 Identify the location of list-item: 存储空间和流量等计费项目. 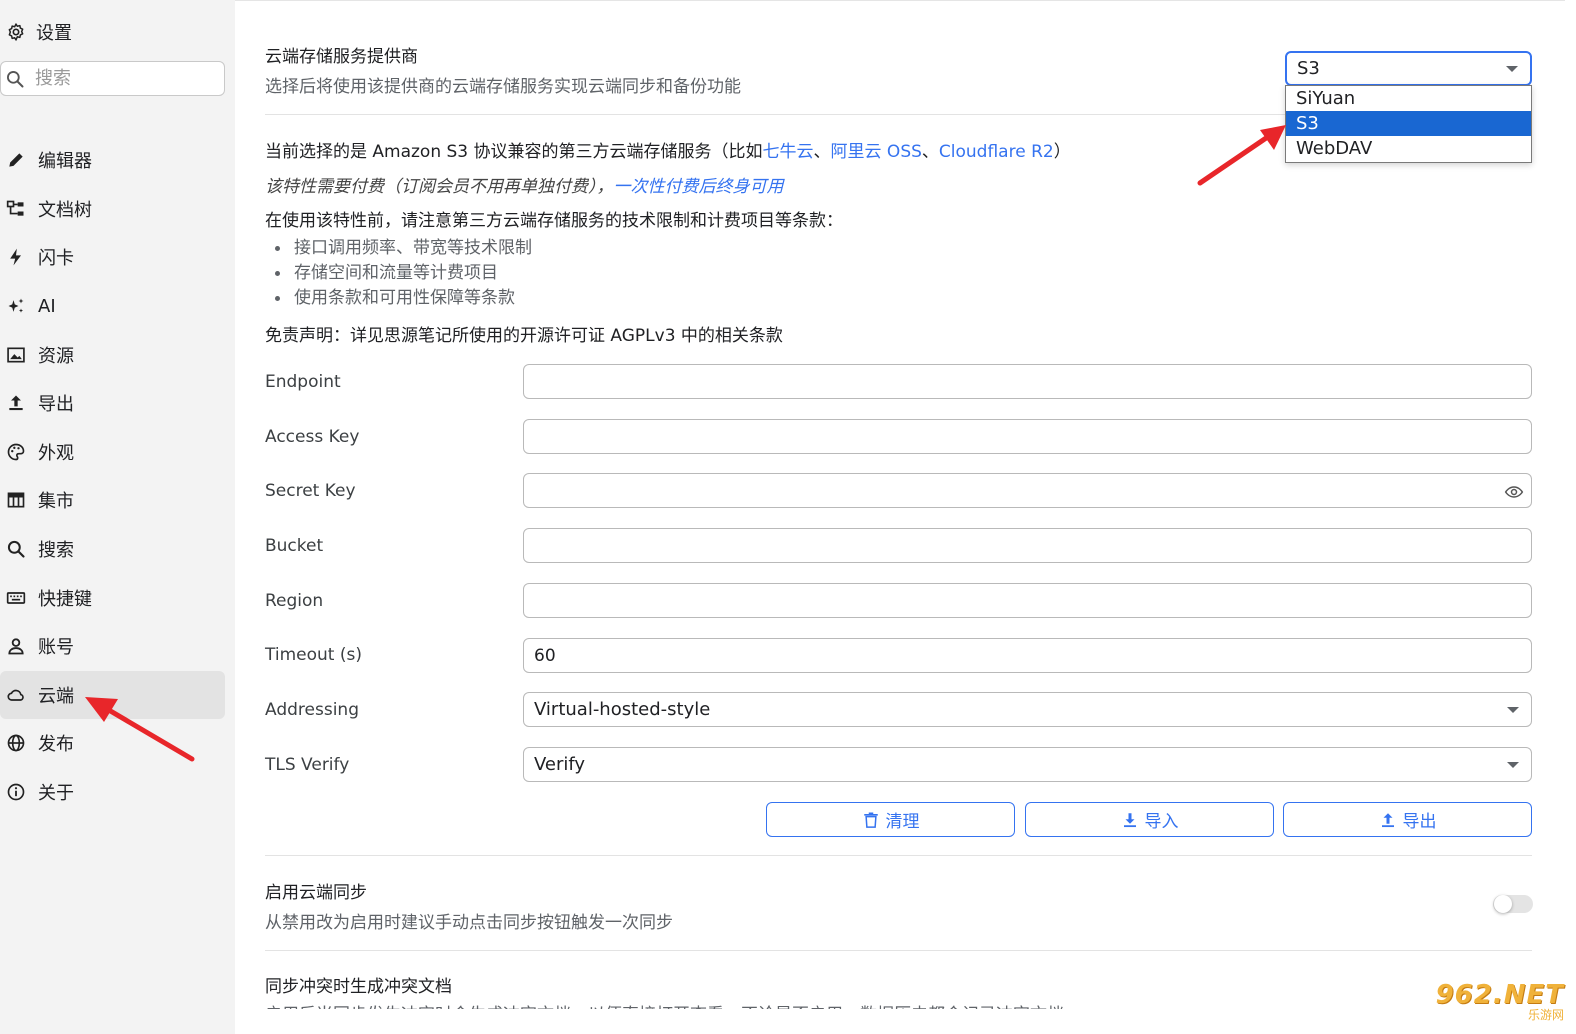
(403, 273).